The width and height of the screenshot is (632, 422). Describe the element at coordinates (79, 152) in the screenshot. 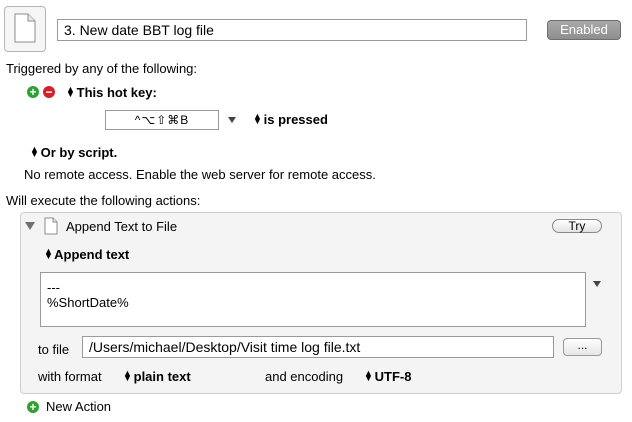

I see `script-trigger-label: Or by script.` at that location.